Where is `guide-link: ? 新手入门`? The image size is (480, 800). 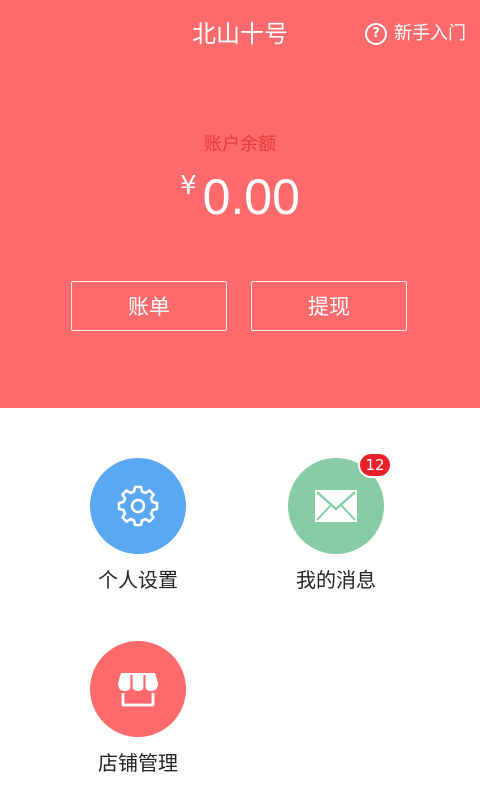
guide-link: ? 新手入门 is located at coordinates (415, 34).